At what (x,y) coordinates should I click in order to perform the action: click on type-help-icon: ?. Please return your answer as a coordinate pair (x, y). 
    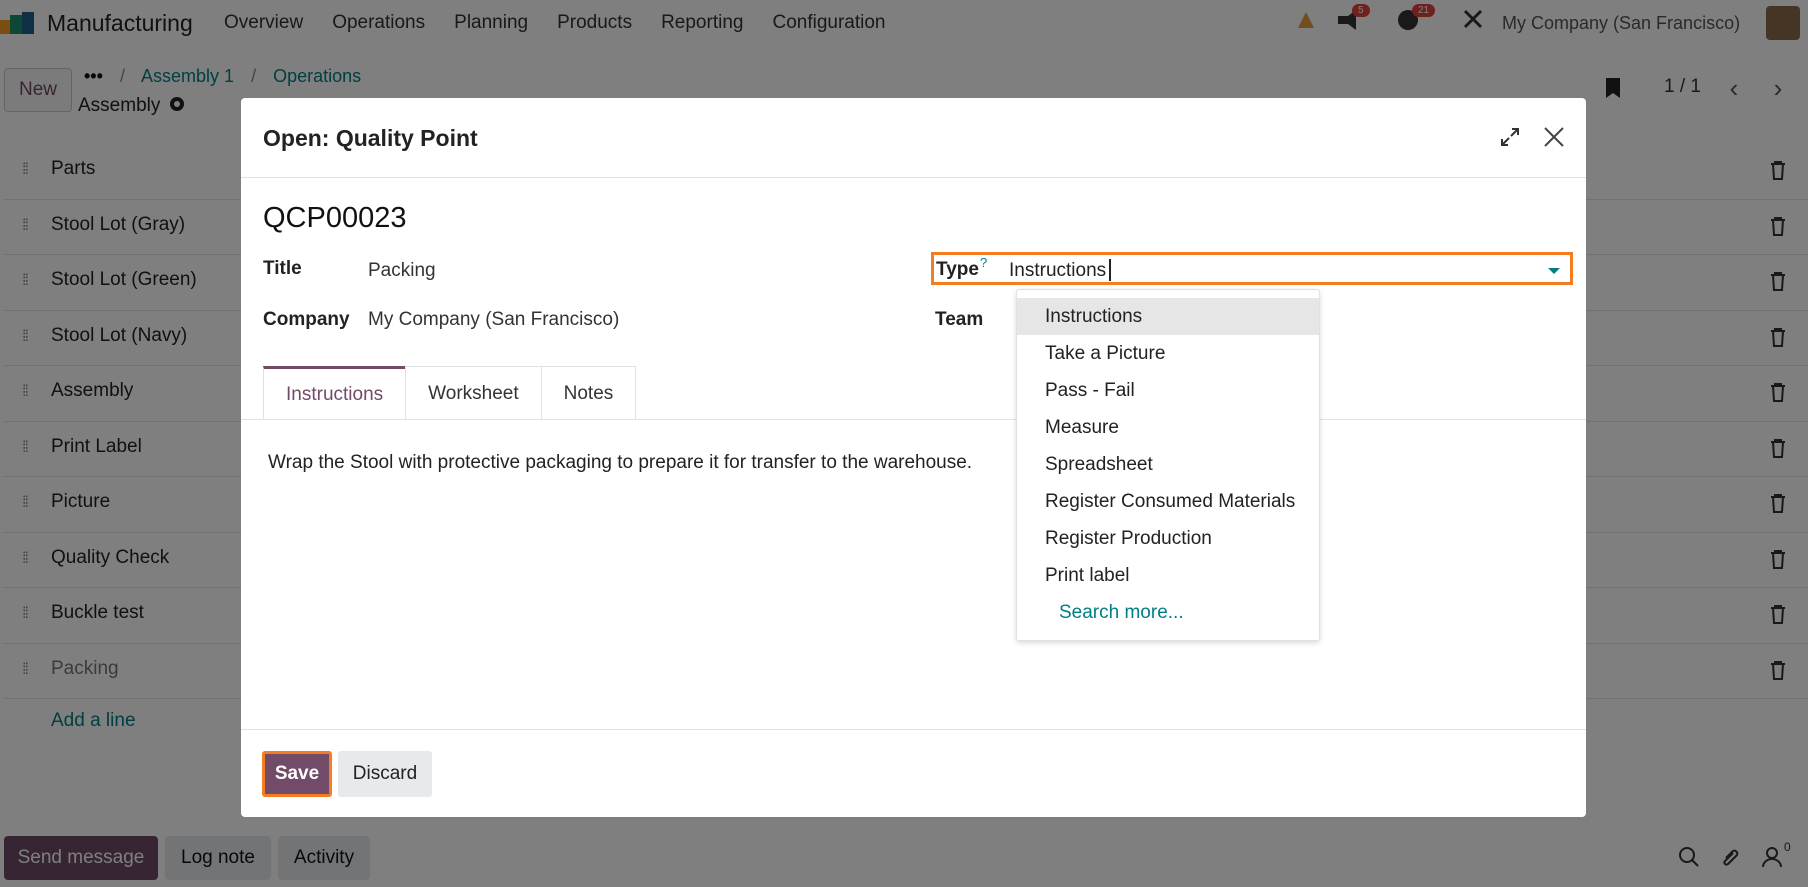
    Looking at the image, I should click on (983, 262).